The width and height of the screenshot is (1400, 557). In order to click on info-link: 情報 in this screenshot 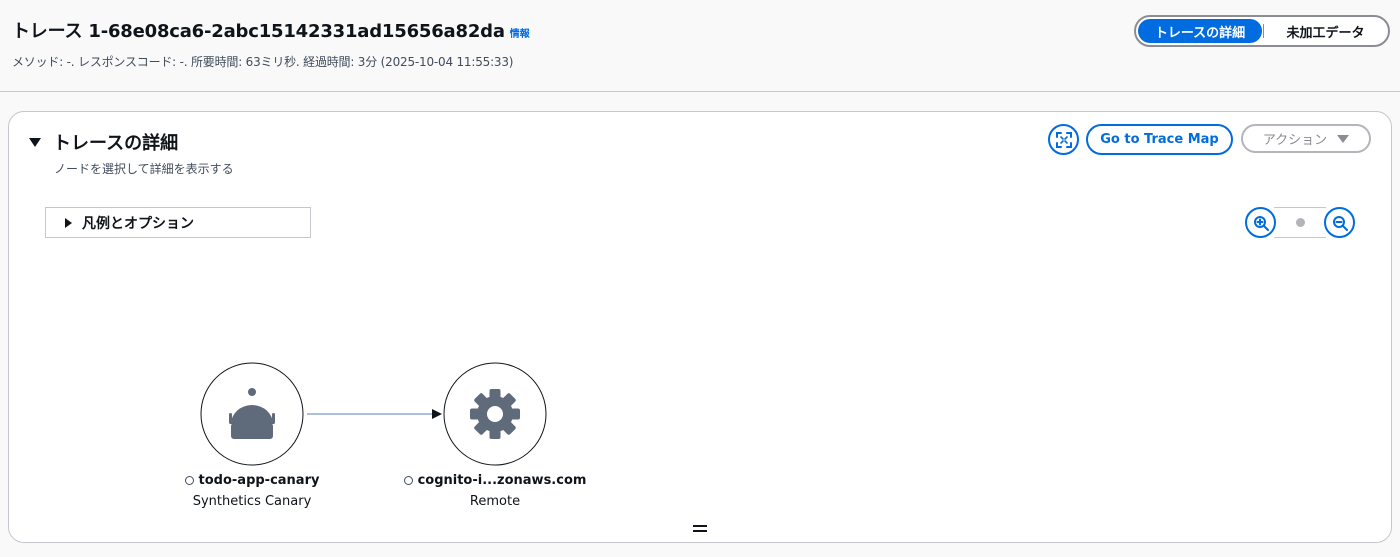, I will do `click(520, 32)`.